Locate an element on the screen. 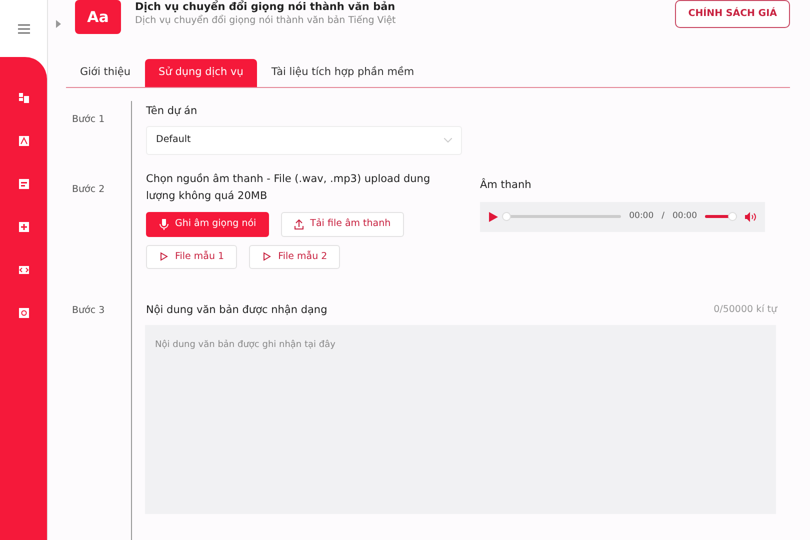 This screenshot has height=540, width=810. chevron-down-icon is located at coordinates (448, 140).